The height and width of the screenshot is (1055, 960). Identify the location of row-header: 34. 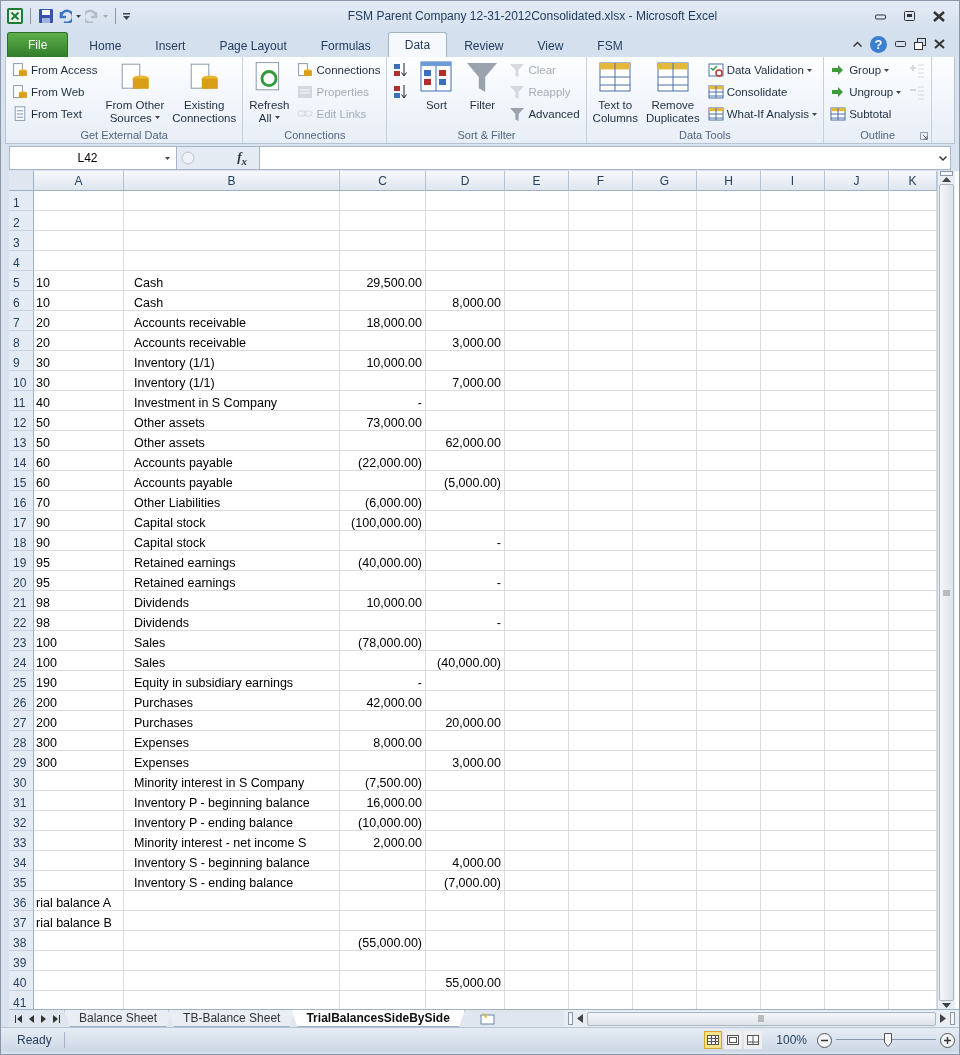
(21, 861).